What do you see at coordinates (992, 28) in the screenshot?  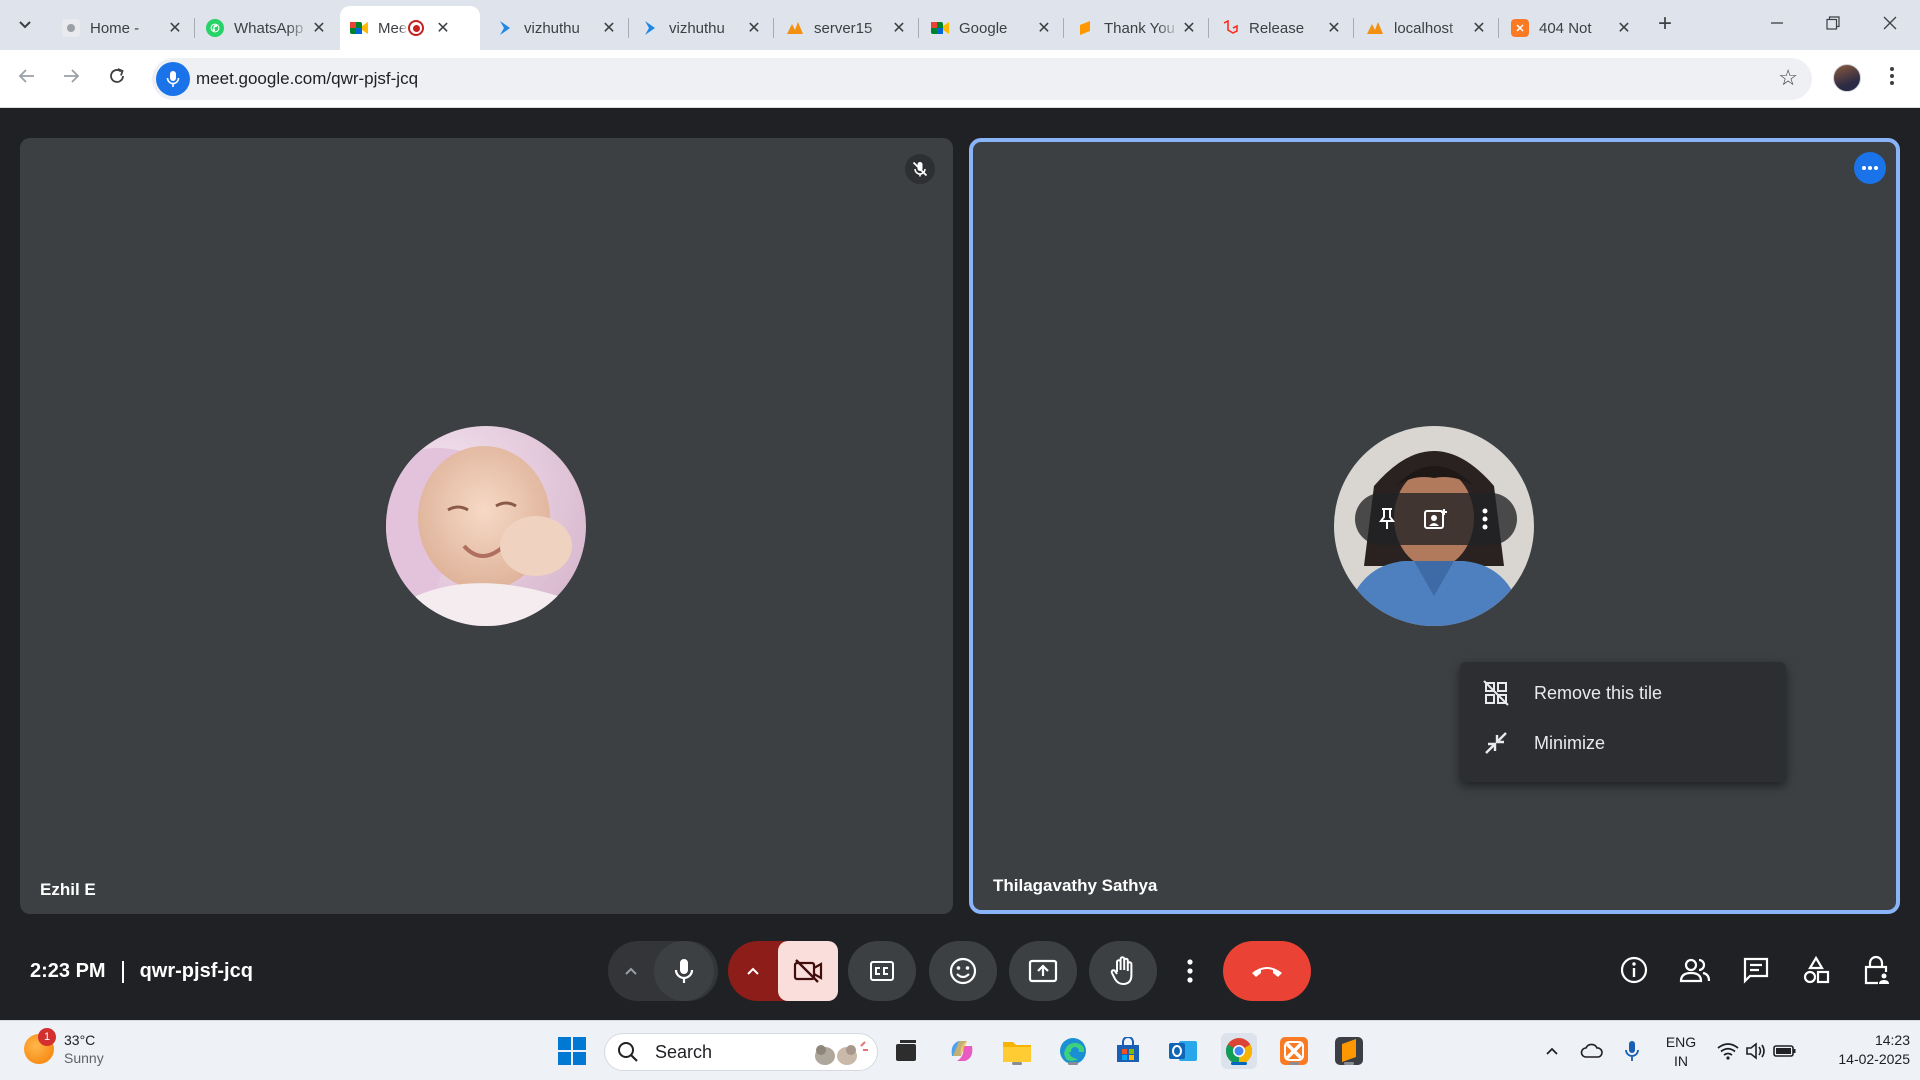 I see `tab-google-meet: Google ✕` at bounding box center [992, 28].